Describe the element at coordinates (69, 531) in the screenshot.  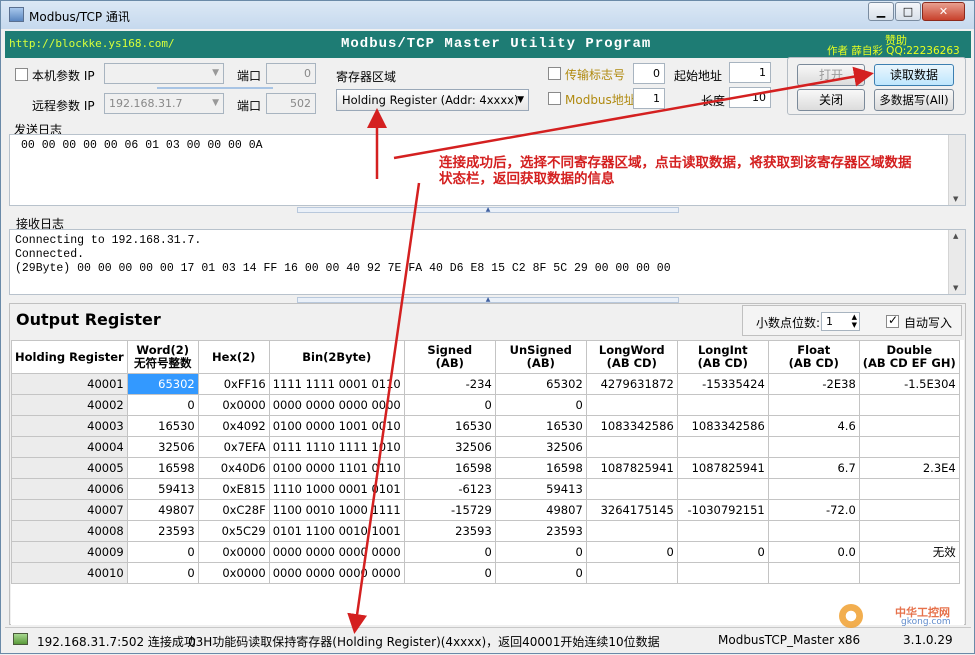
I see `register-address-cell: 40008` at that location.